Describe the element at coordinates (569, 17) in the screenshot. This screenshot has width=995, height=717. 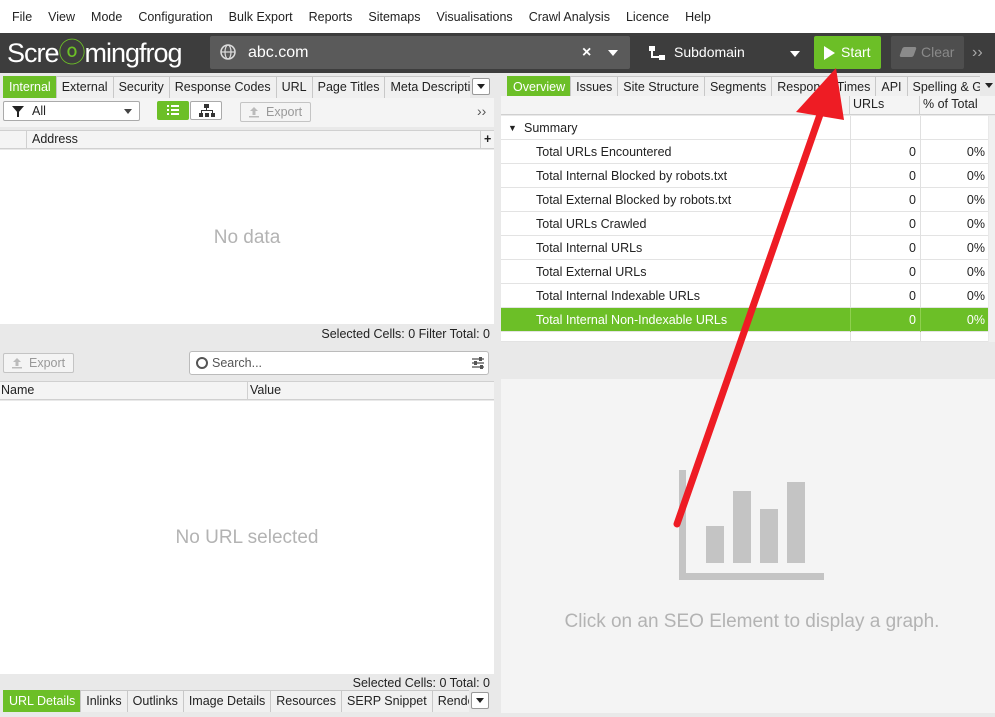
I see `menu-item-crawl-analysis: Crawl Analysis` at that location.